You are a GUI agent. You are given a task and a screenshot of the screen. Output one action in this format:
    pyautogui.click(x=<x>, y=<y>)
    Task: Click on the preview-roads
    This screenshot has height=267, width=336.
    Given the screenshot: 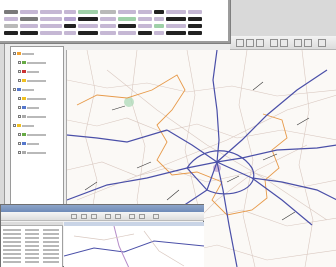 What is the action you would take?
    pyautogui.click(x=134, y=246)
    